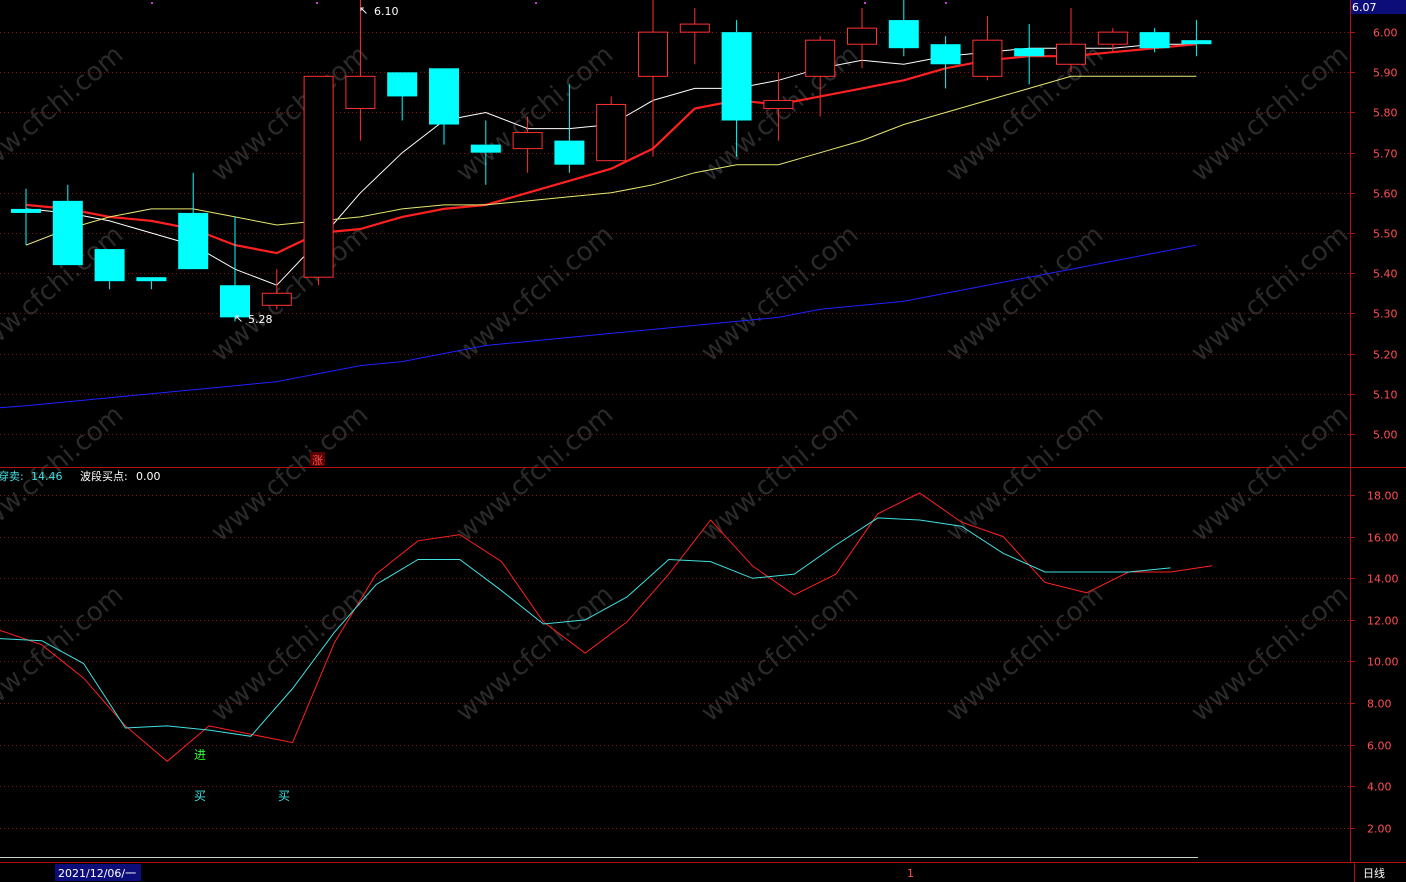  Describe the element at coordinates (910, 873) in the screenshot. I see `cursor-label: 1` at that location.